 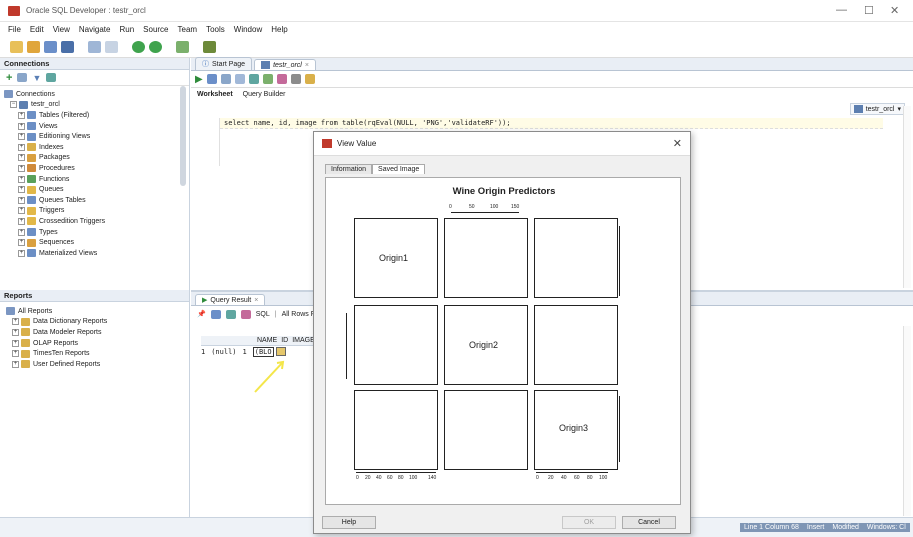 I want to click on report-item: + User Defined Reports, so click(x=97, y=364).